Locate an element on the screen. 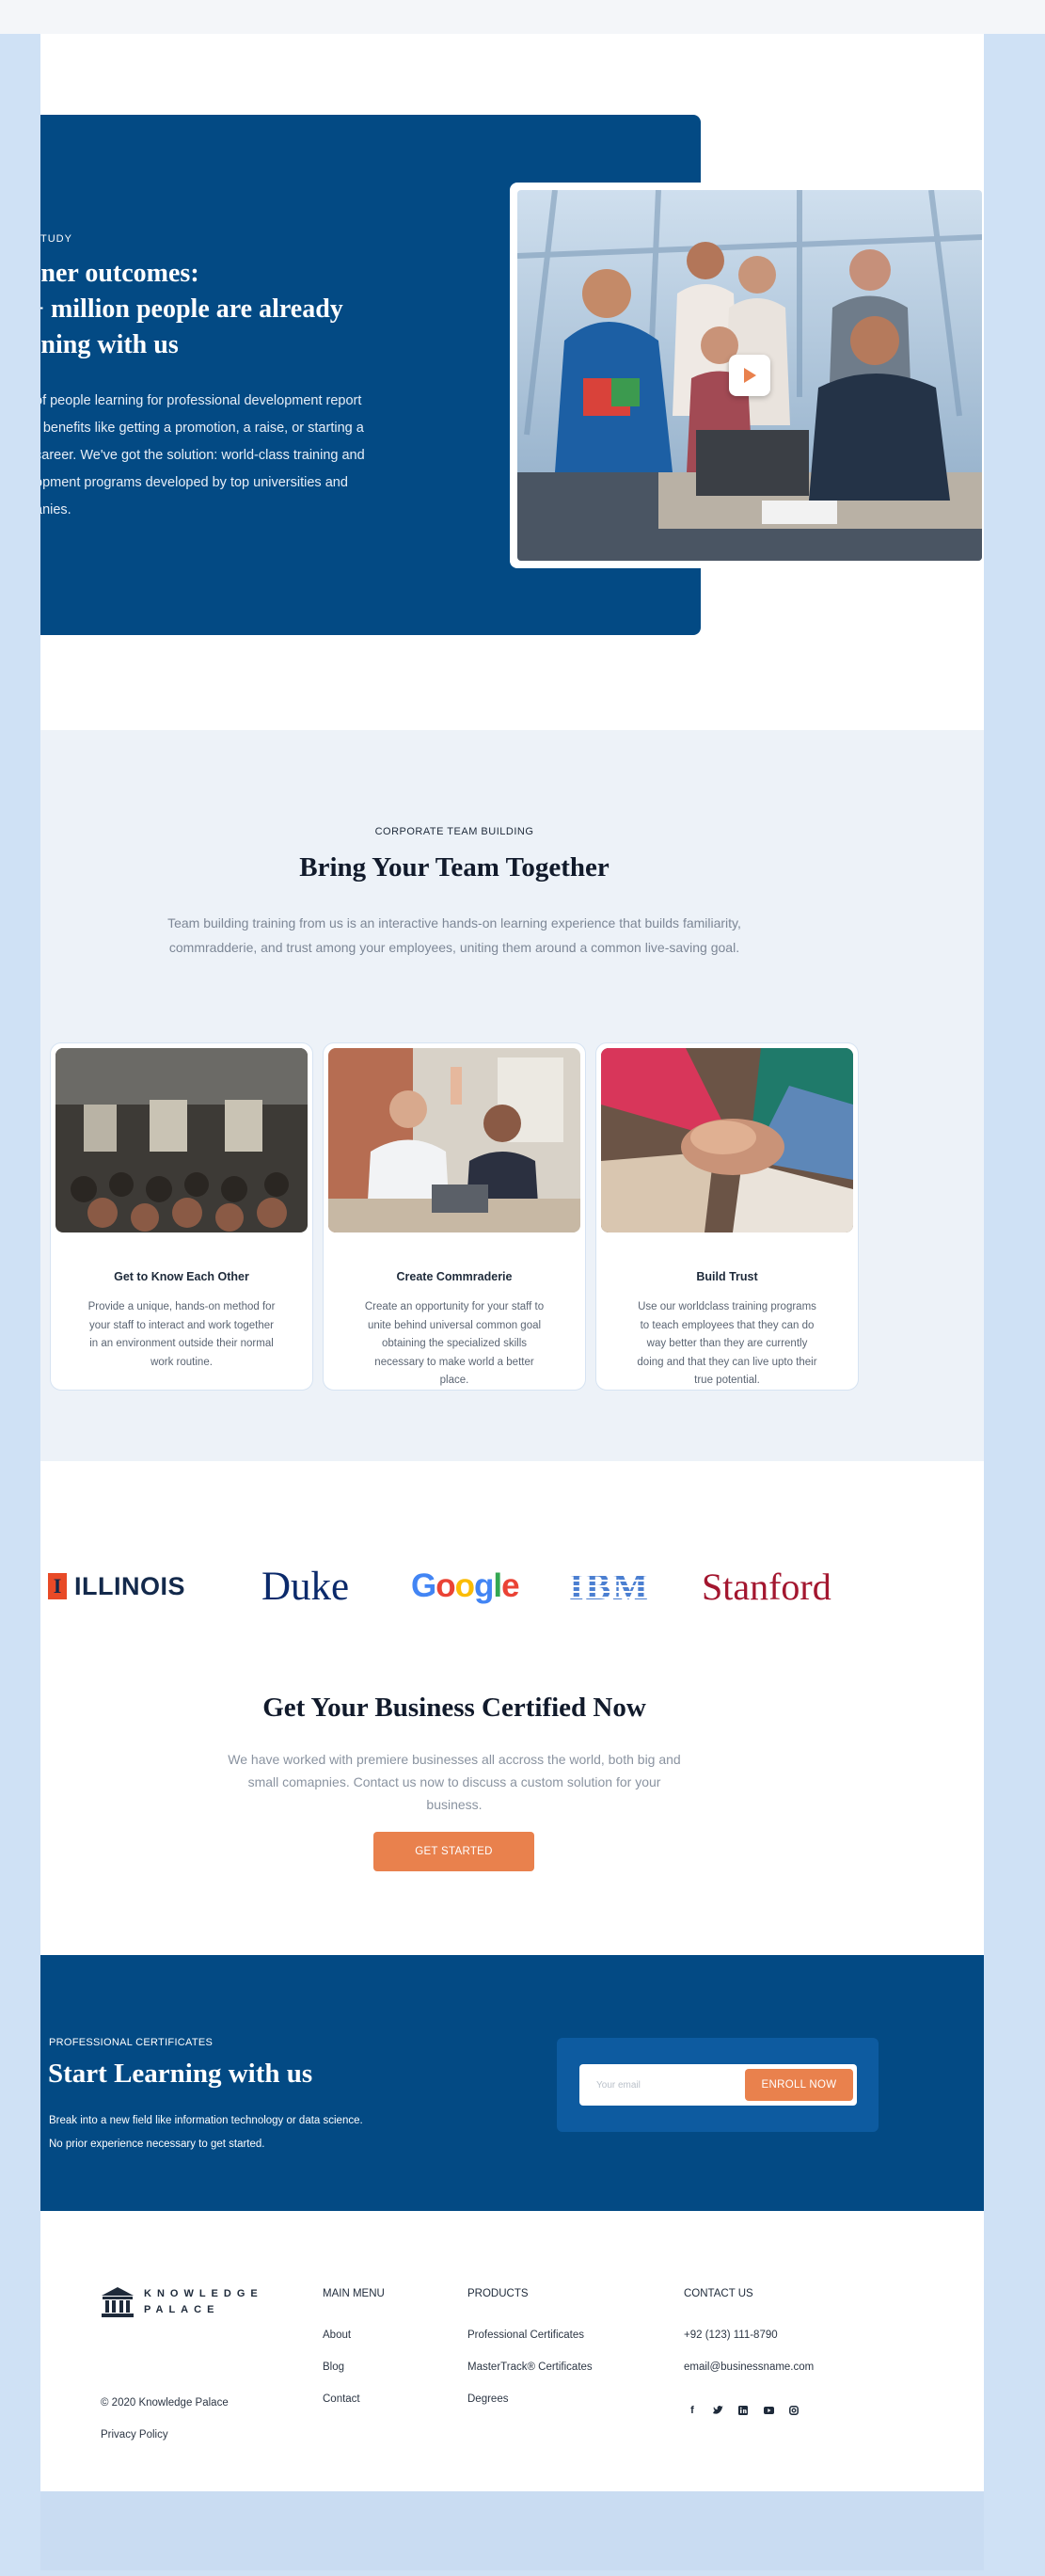 This screenshot has height=2576, width=1045. footer-logo: KNOWLEDGE PALACE is located at coordinates (182, 2302).